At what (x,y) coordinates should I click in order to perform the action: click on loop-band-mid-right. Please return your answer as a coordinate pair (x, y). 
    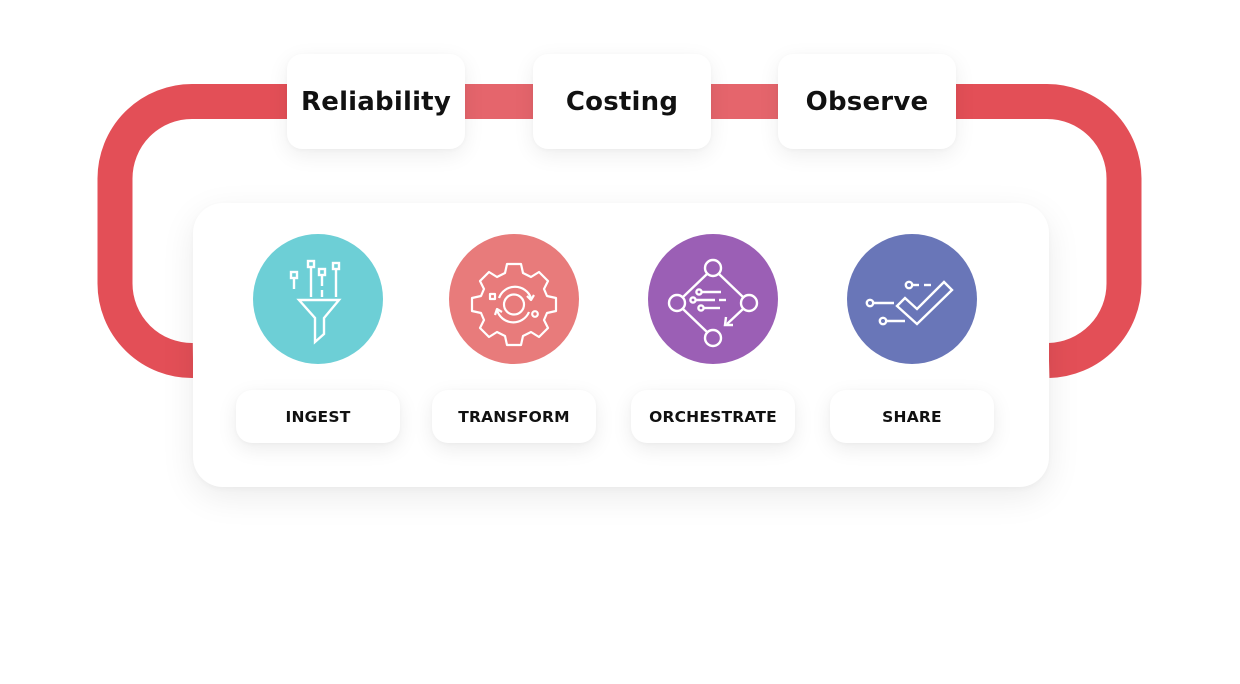
    Looking at the image, I should click on (744, 101).